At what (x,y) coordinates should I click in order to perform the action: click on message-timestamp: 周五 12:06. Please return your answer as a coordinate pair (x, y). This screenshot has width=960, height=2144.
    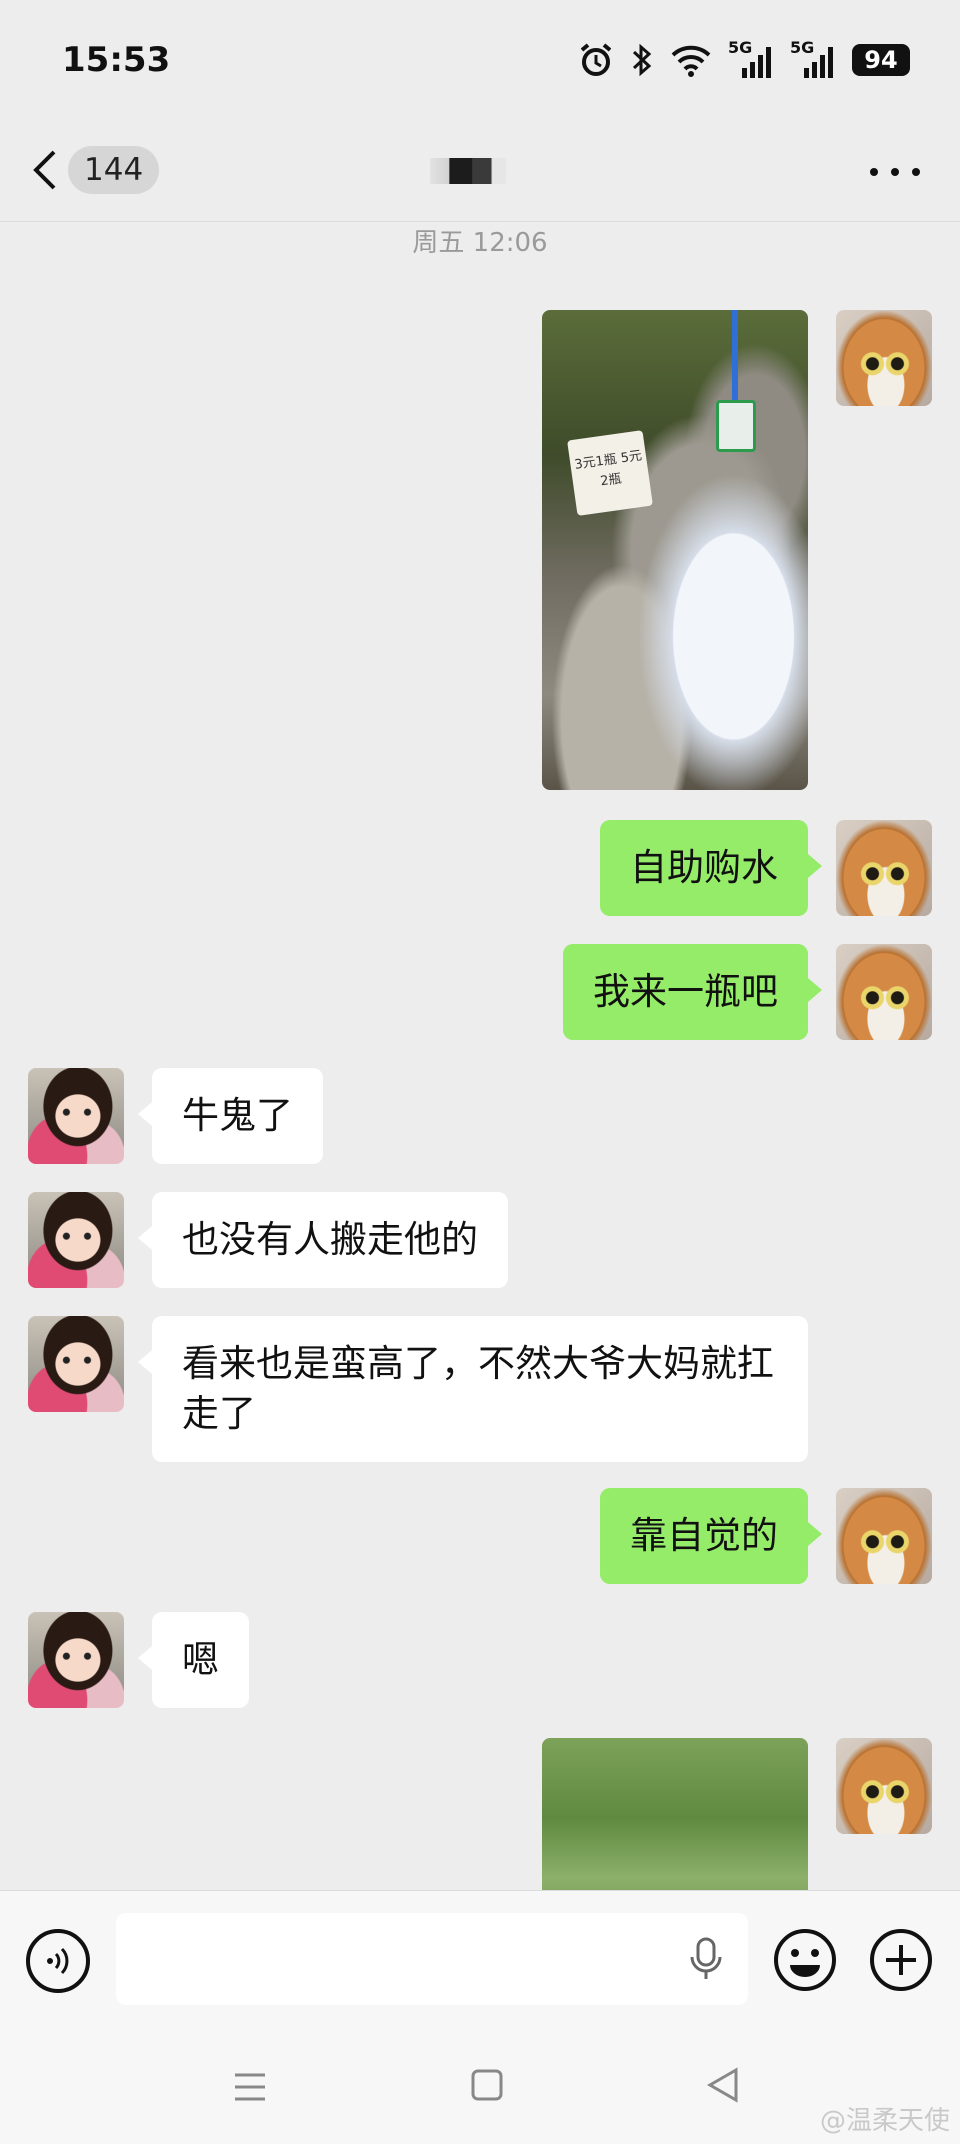
    Looking at the image, I should click on (480, 243).